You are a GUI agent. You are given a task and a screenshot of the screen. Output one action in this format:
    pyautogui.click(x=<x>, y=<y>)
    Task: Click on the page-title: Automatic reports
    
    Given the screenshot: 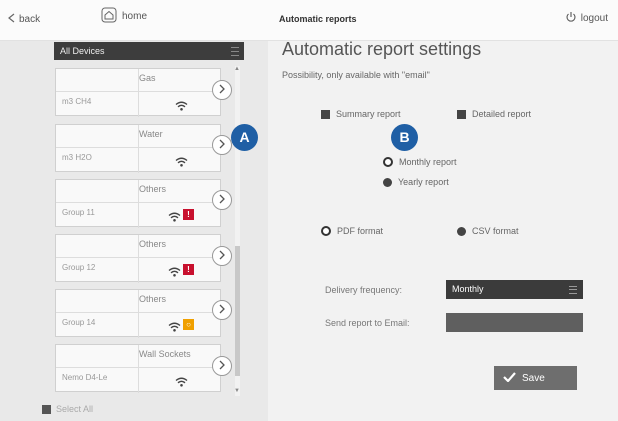 What is the action you would take?
    pyautogui.click(x=318, y=19)
    